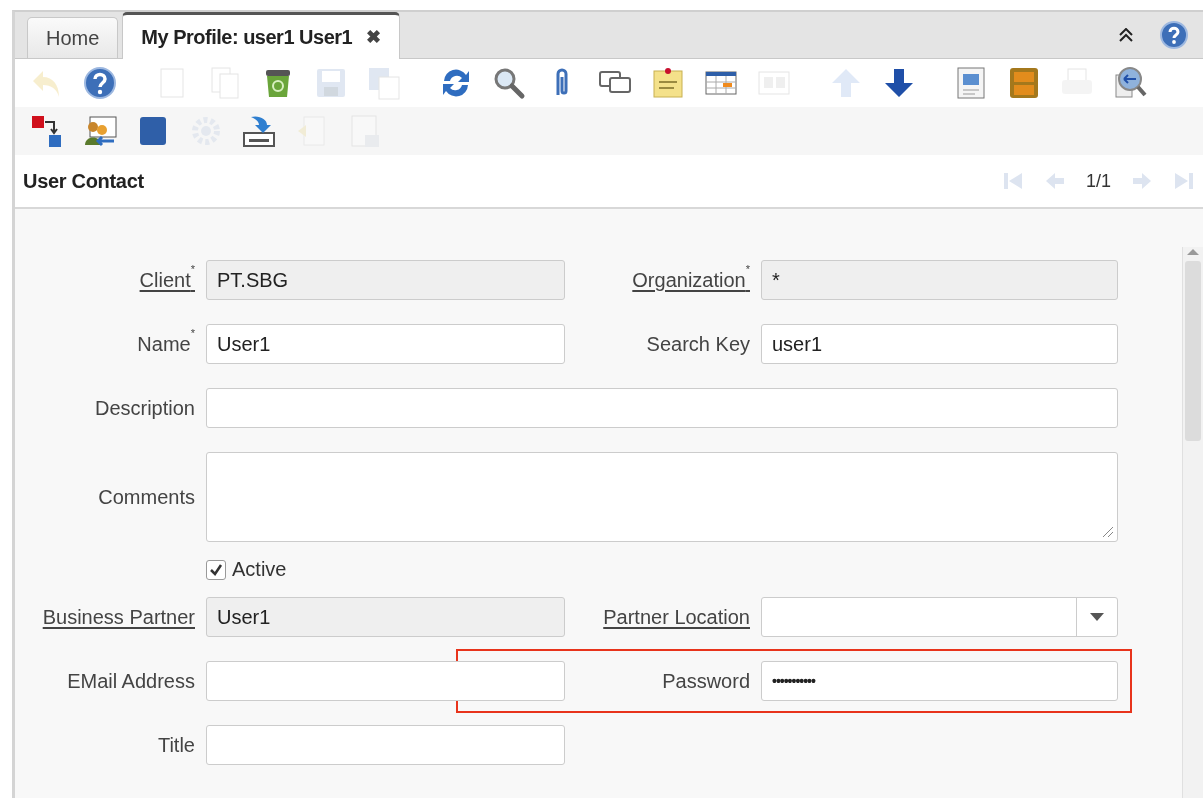 The height and width of the screenshot is (798, 1203). Describe the element at coordinates (939, 681) in the screenshot. I see `password-field: •••••••••••` at that location.